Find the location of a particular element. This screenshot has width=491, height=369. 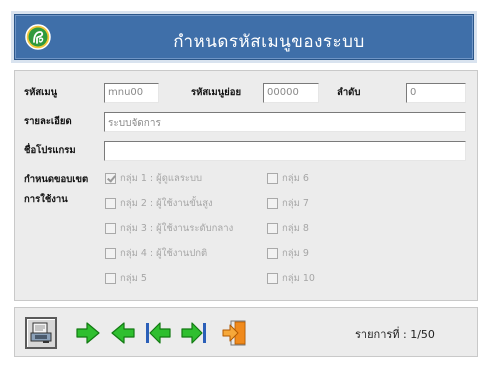

group-5-checkbox: กลุ่ม 5 is located at coordinates (126, 278).